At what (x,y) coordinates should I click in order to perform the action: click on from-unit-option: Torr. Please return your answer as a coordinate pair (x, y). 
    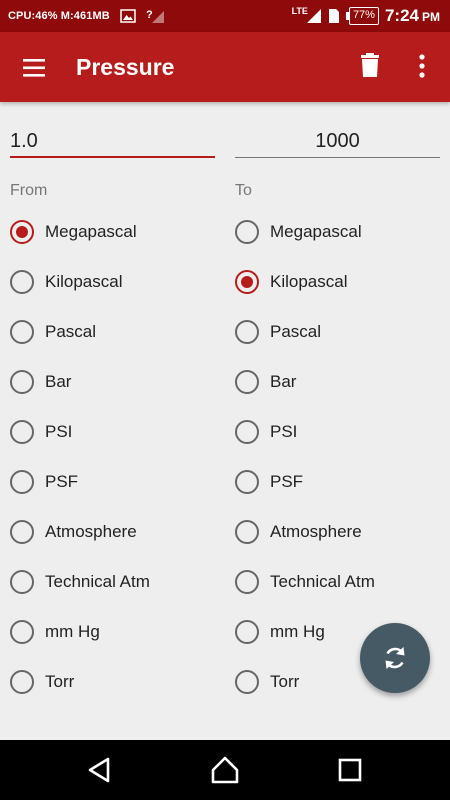
    Looking at the image, I should click on (117, 682).